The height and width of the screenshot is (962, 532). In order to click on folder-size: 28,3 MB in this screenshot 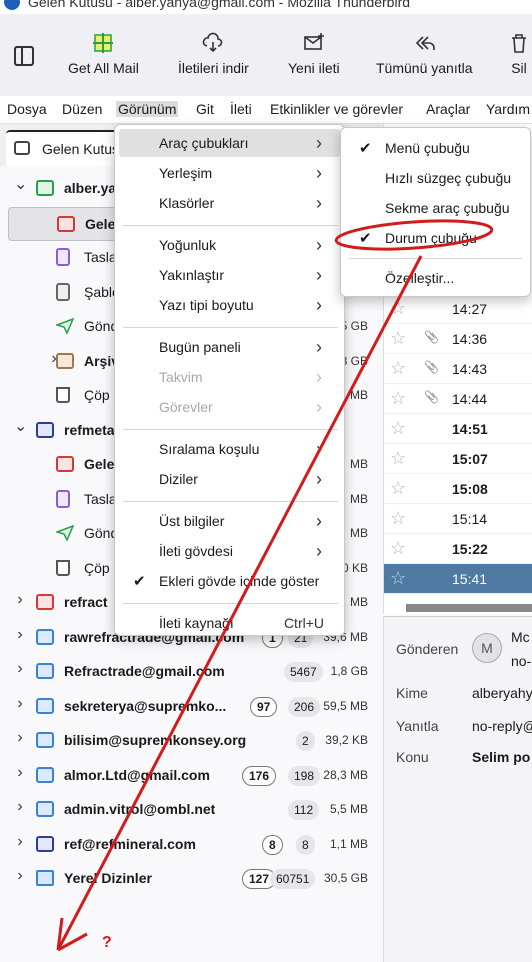, I will do `click(345, 774)`.